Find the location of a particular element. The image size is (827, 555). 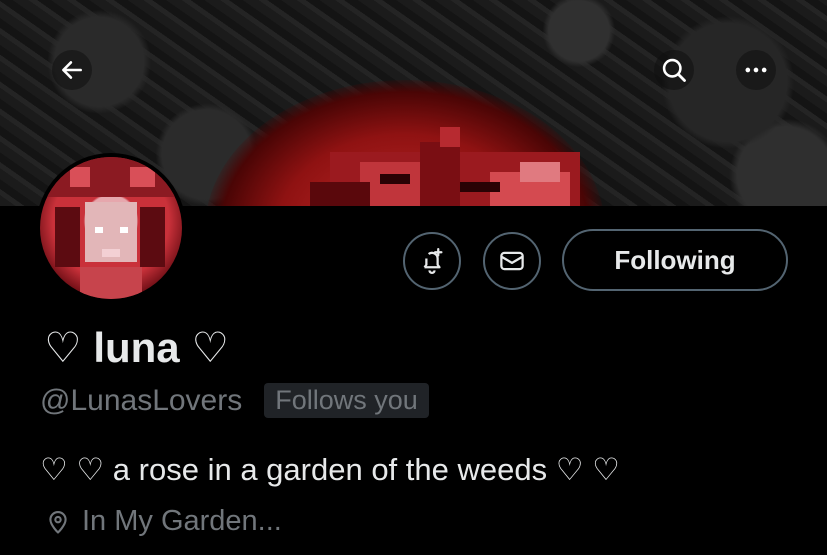

user-handle: @LunasLovers is located at coordinates (141, 400).